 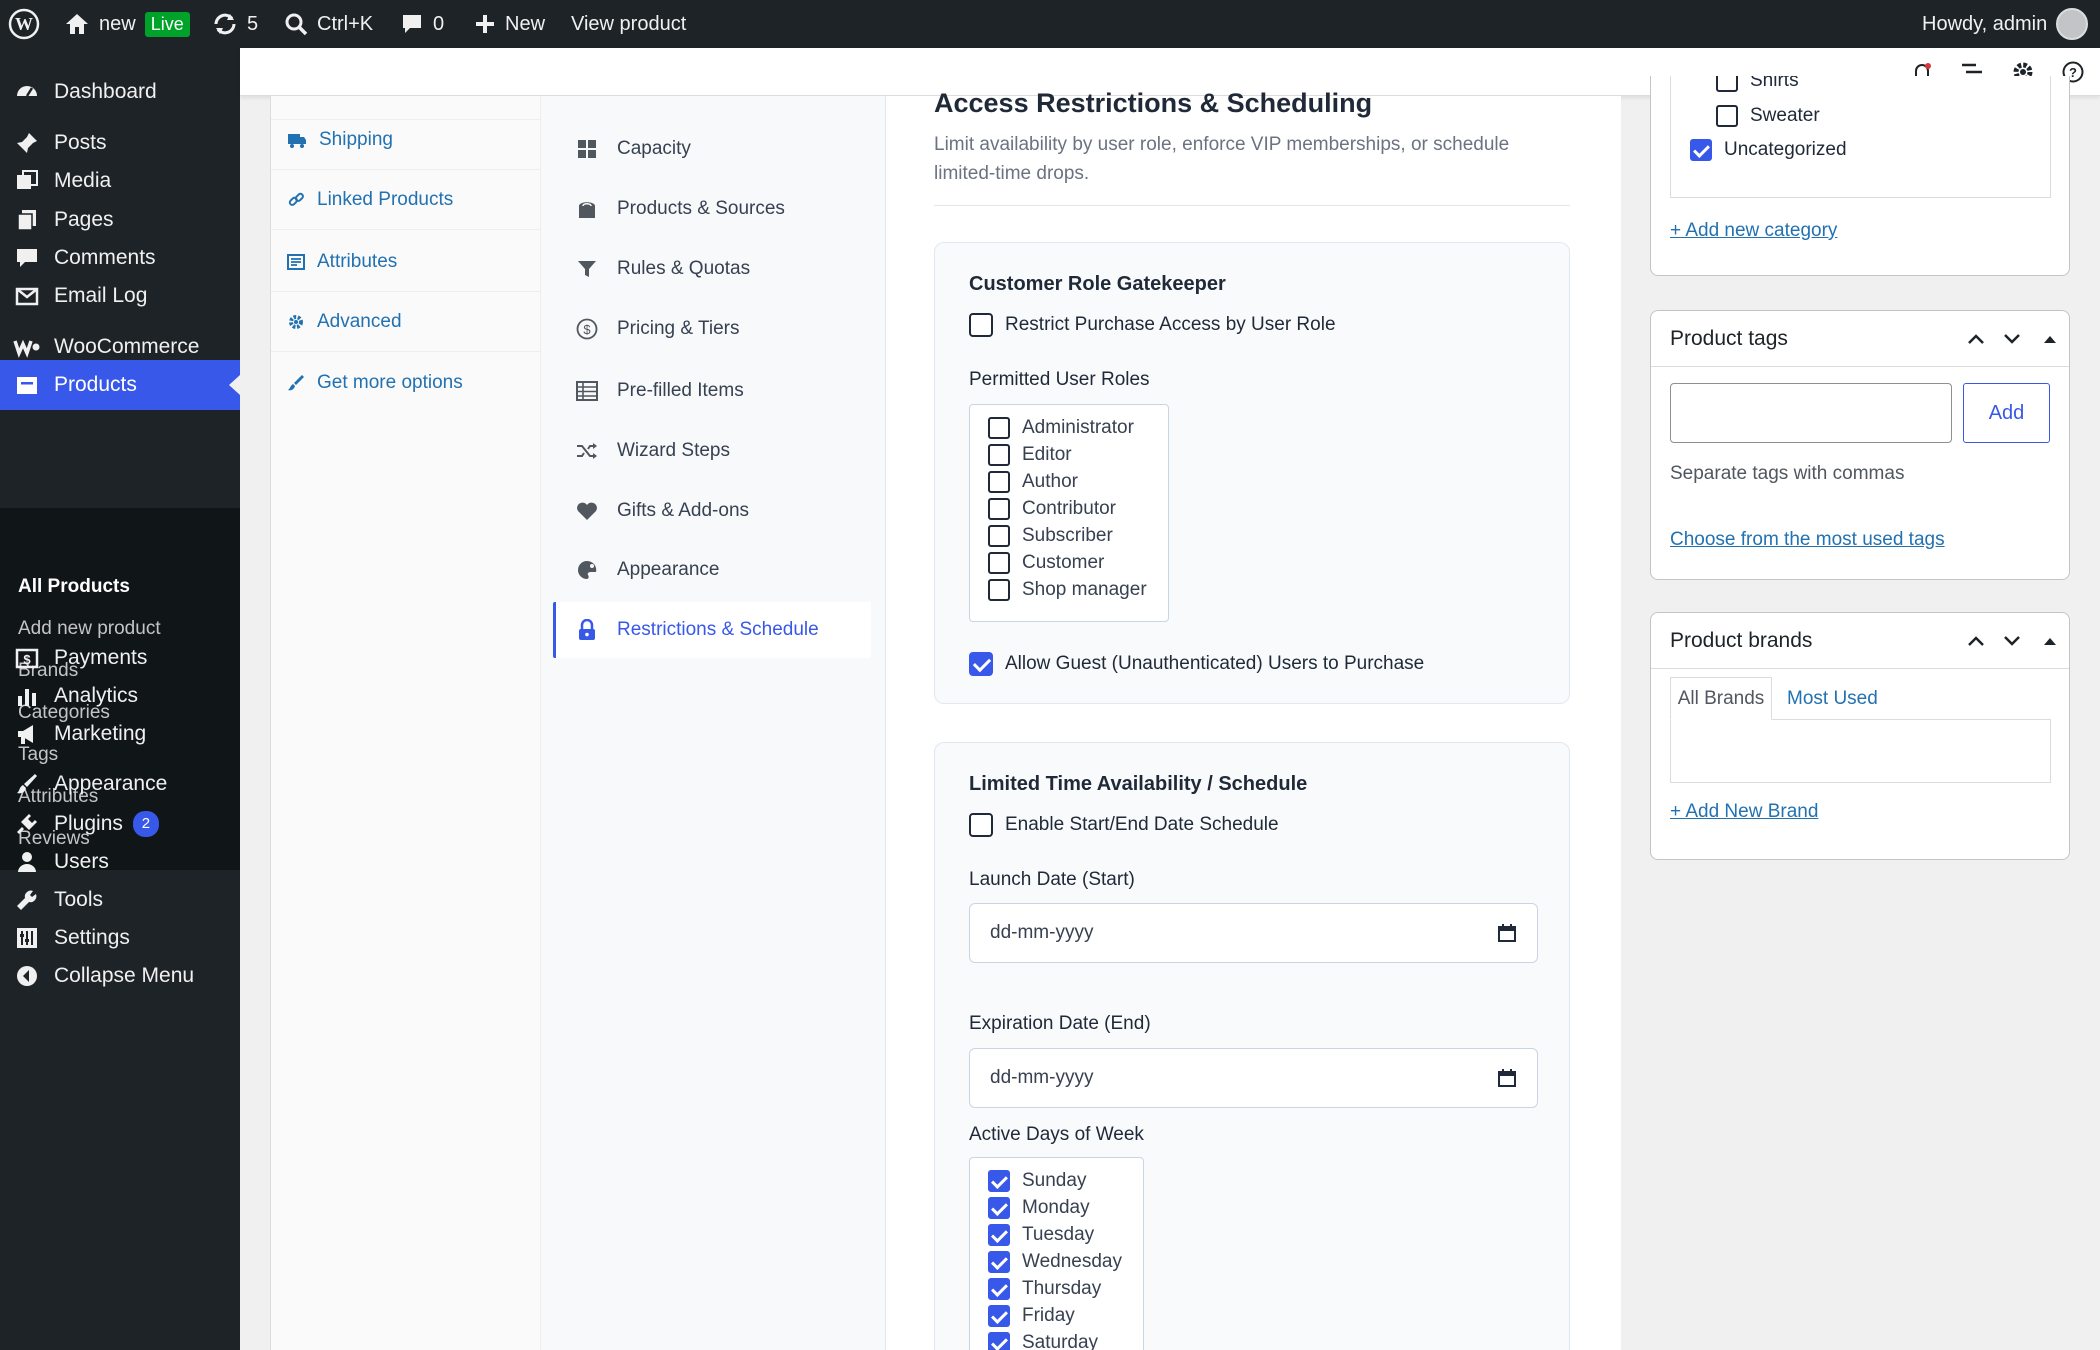 What do you see at coordinates (1052, 509) in the screenshot?
I see `role-option: Contributor` at bounding box center [1052, 509].